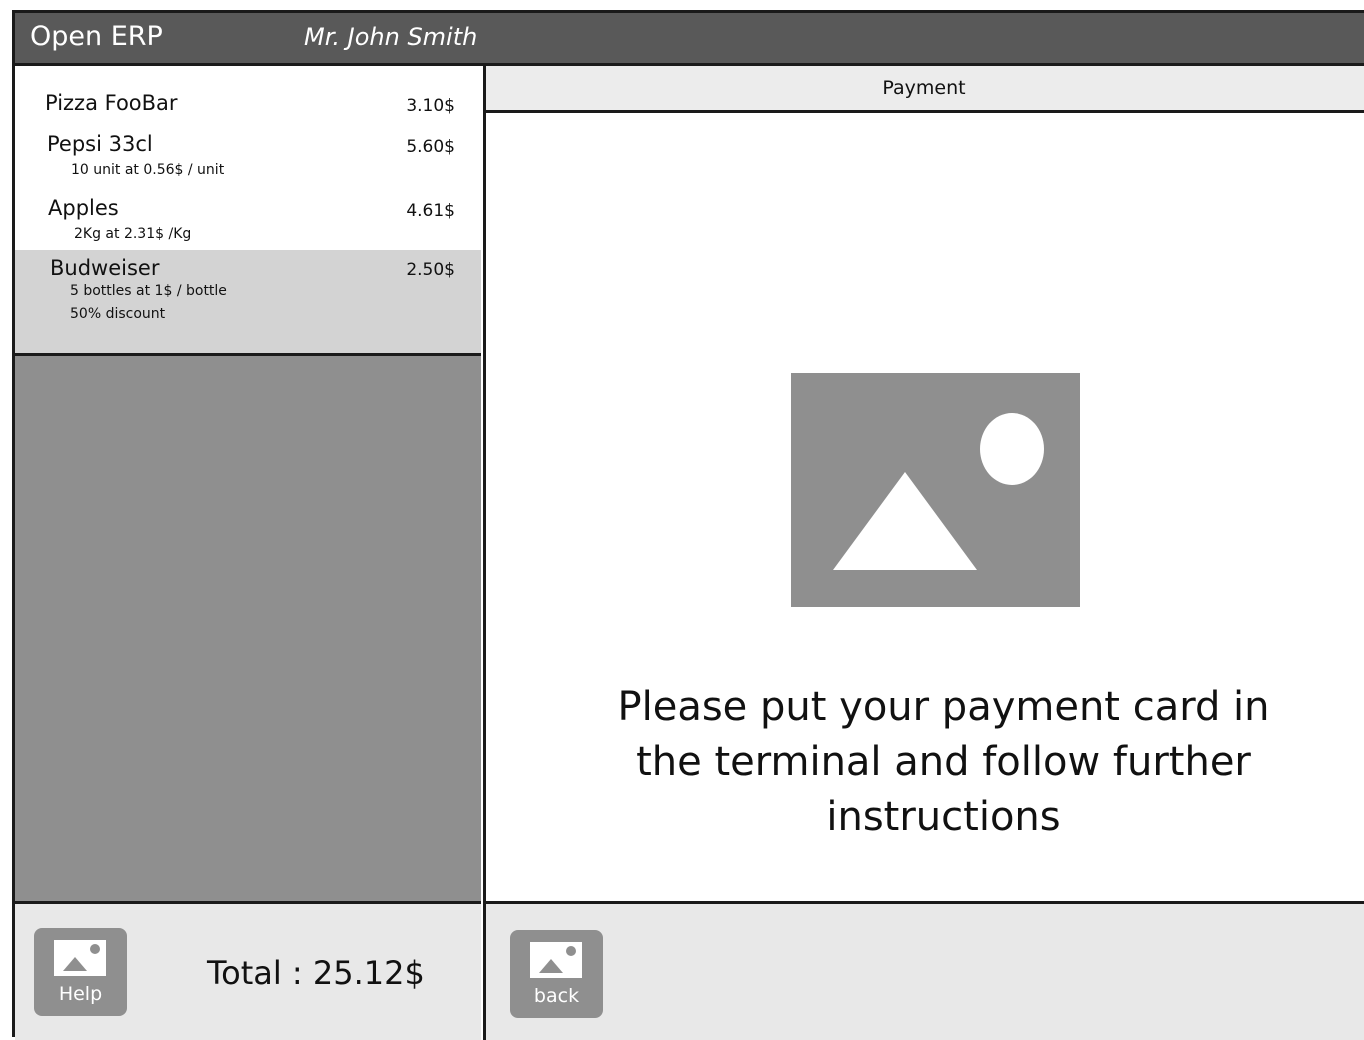 The height and width of the screenshot is (1040, 1364). I want to click on item-detail: 10 unit at 0.56$ / unit, so click(148, 170).